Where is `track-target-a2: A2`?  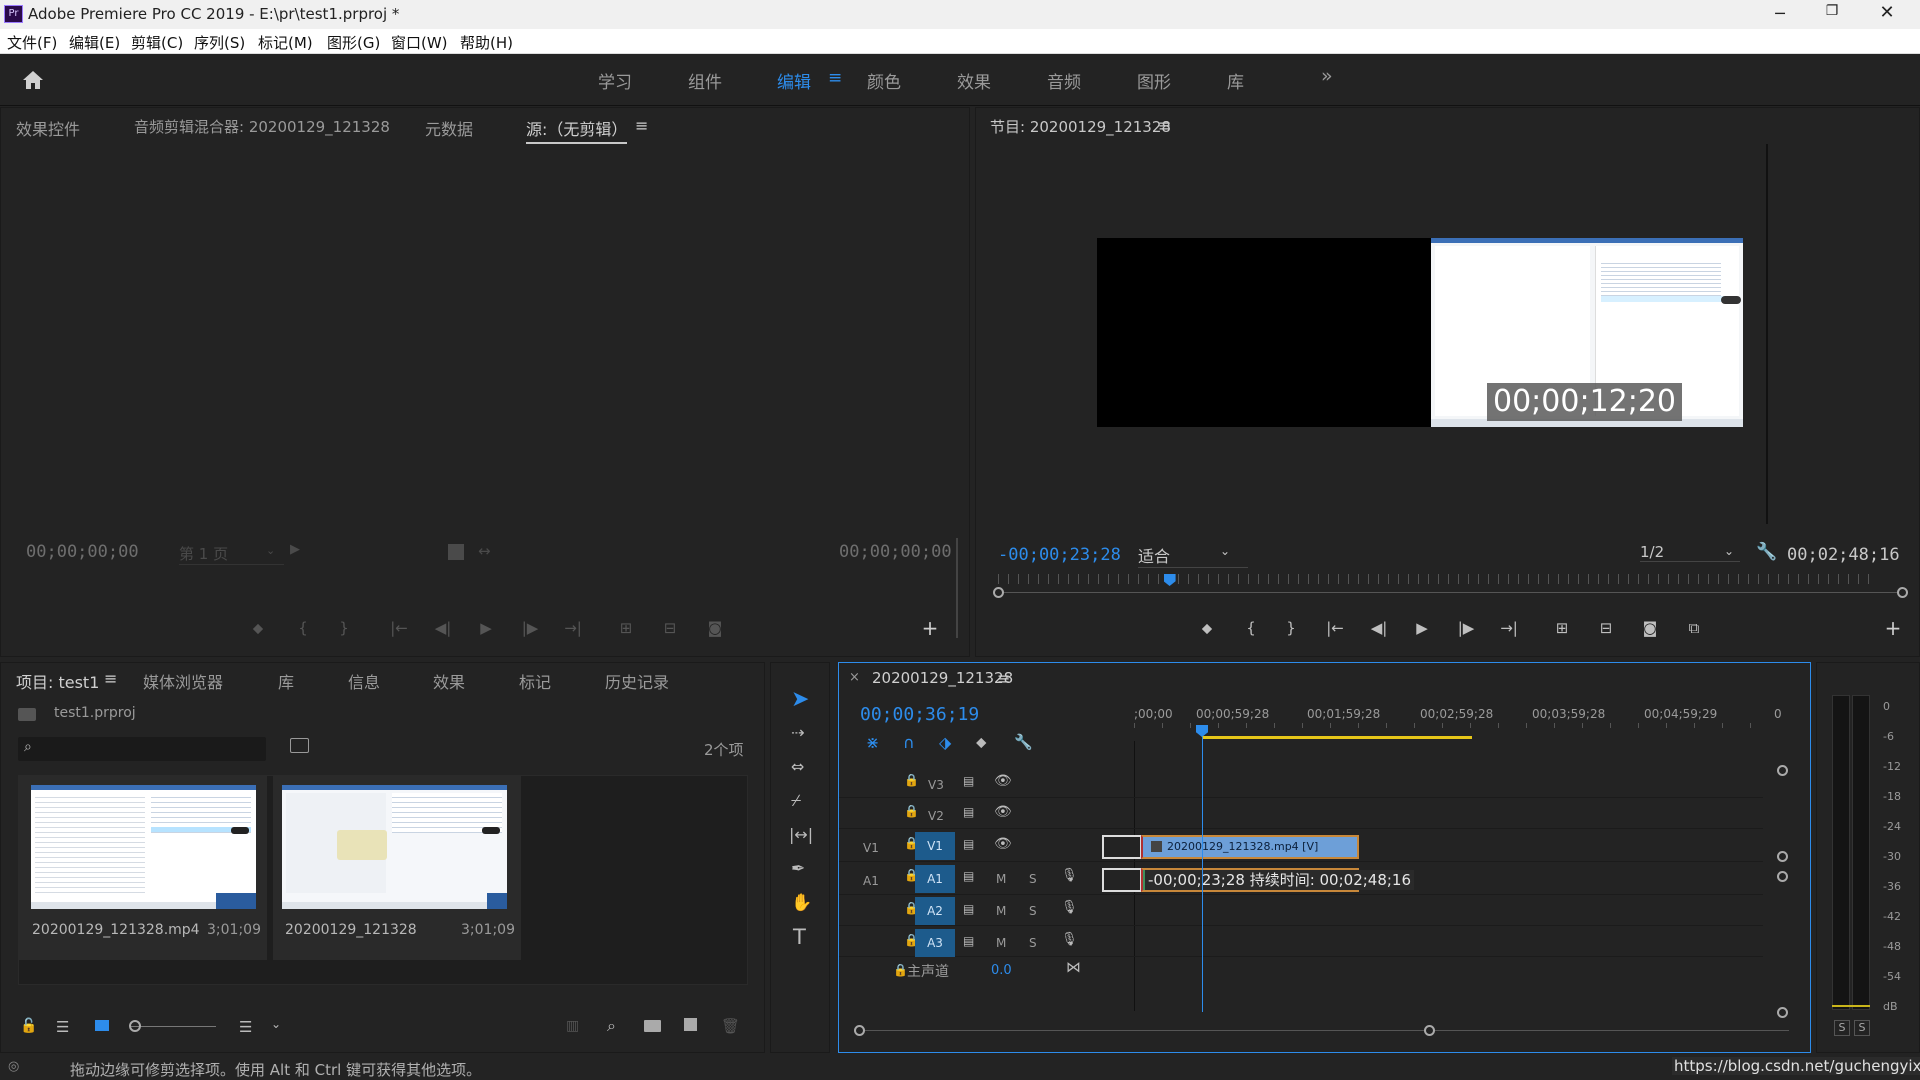
track-target-a2: A2 is located at coordinates (935, 911).